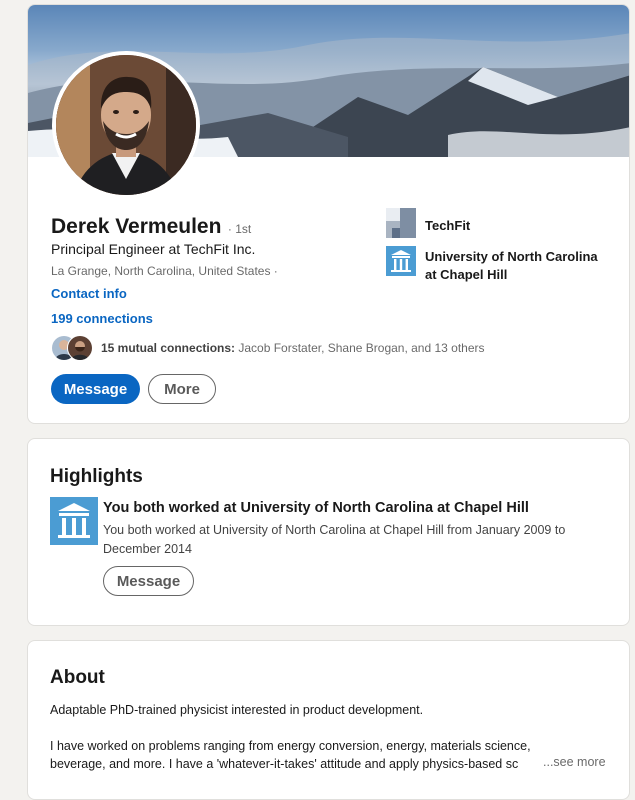 Image resolution: width=635 pixels, height=800 pixels. Describe the element at coordinates (77, 677) in the screenshot. I see `about-title: About` at that location.